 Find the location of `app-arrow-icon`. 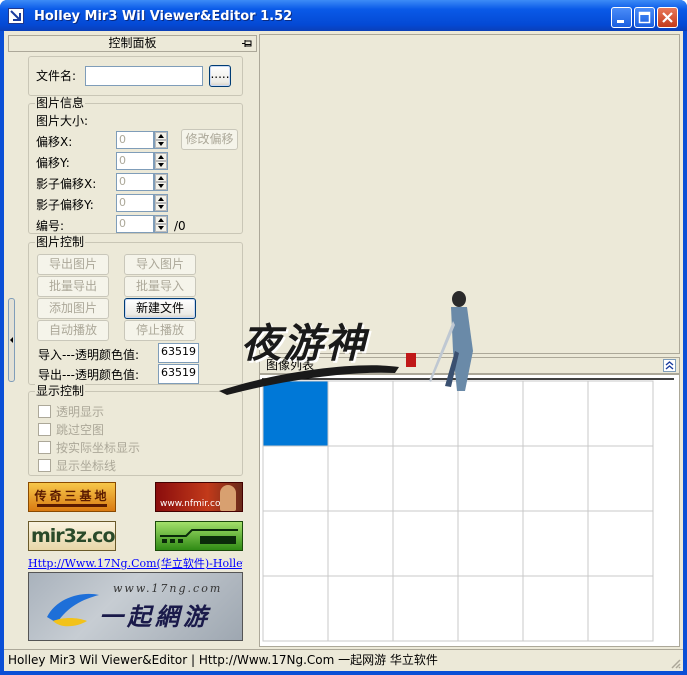

app-arrow-icon is located at coordinates (16, 16).